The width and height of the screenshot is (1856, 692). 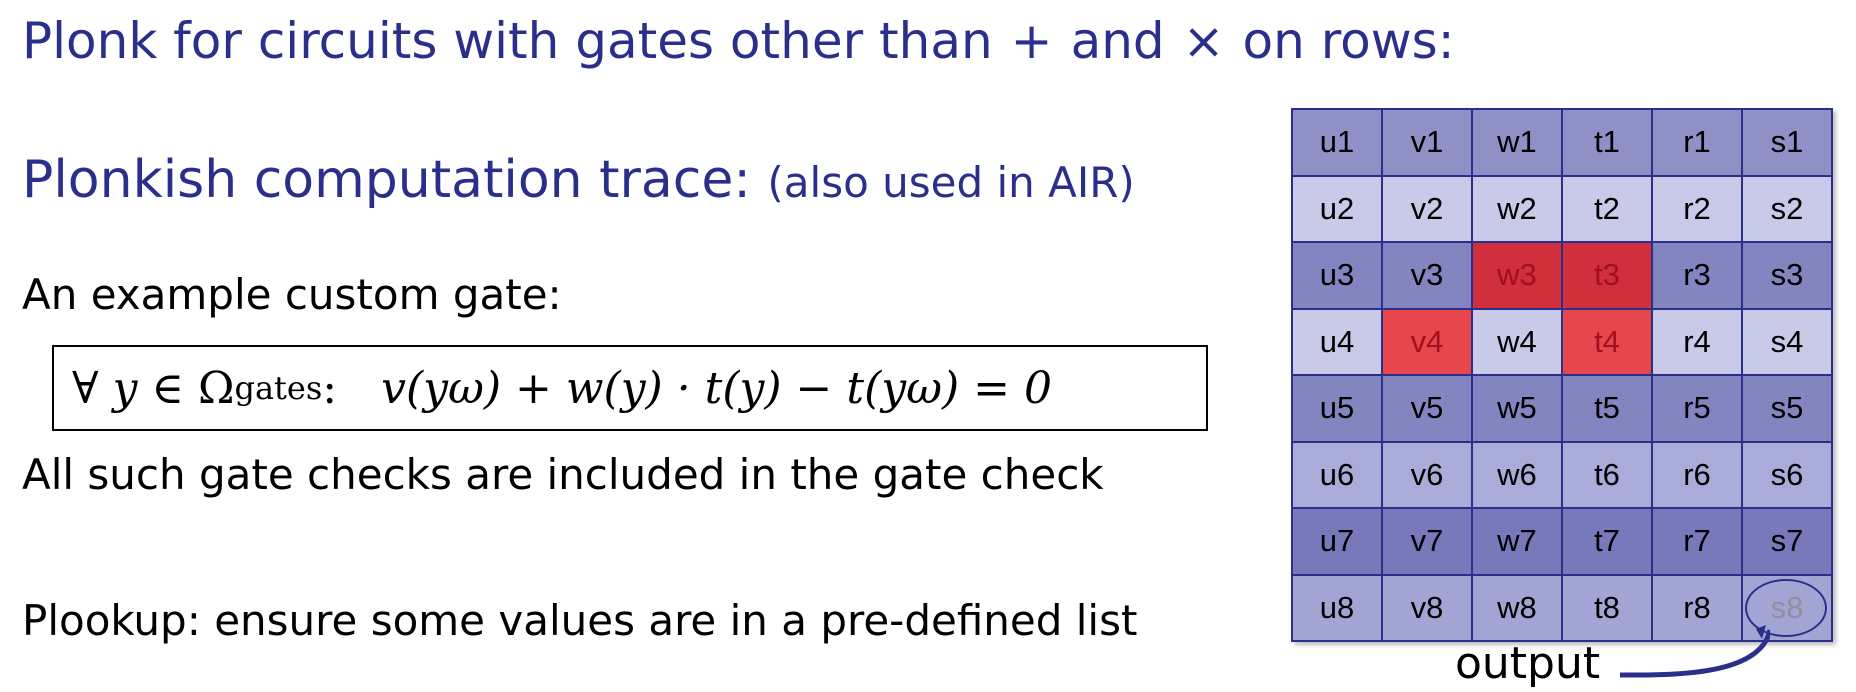 What do you see at coordinates (1337, 408) in the screenshot?
I see `trace-cell-u5: u5` at bounding box center [1337, 408].